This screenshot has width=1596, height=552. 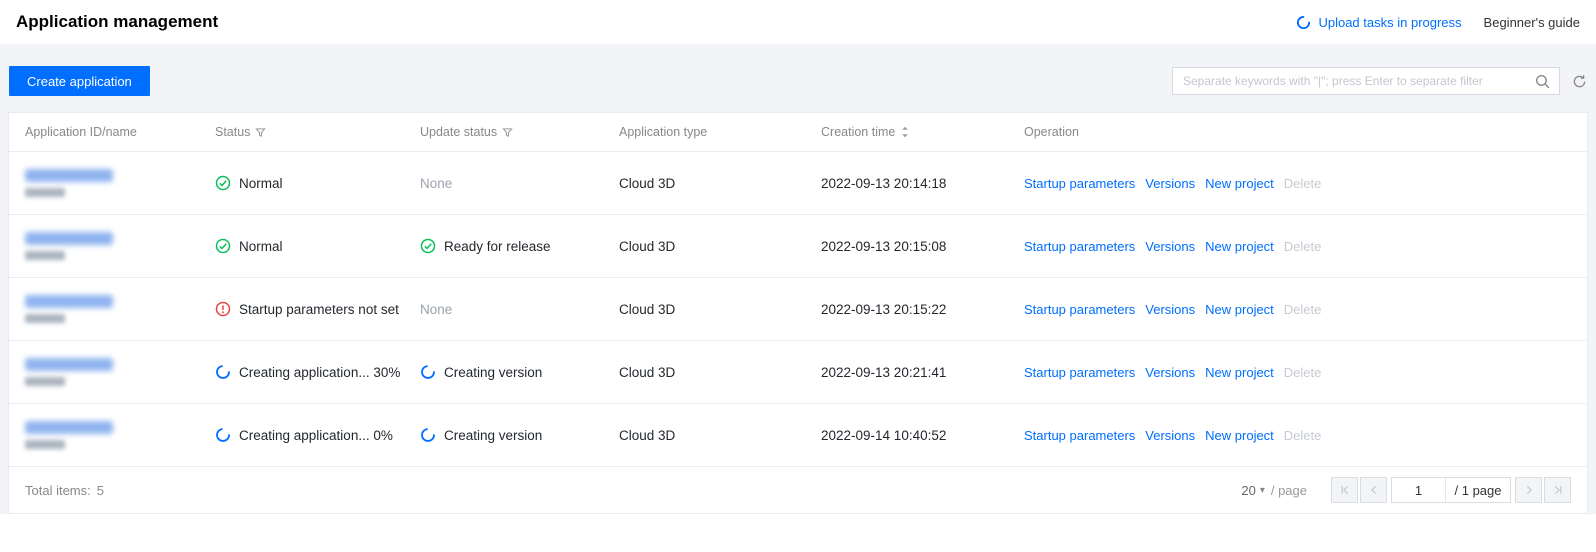 What do you see at coordinates (1542, 84) in the screenshot?
I see `search-icon` at bounding box center [1542, 84].